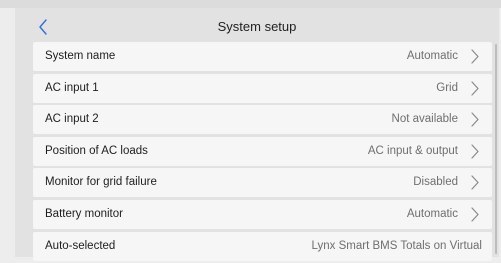  I want to click on setting-row-ac-input-2: AC input 2 Not available, so click(262, 120).